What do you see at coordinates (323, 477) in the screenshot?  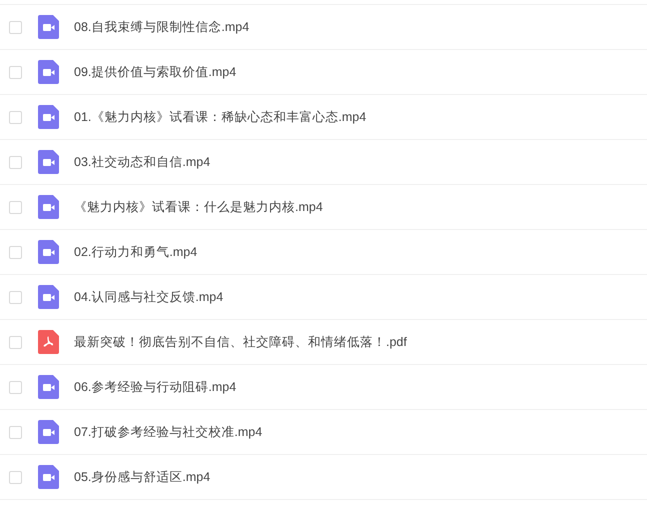 I see `file-row: 05.身份感与舒适区.mp4` at bounding box center [323, 477].